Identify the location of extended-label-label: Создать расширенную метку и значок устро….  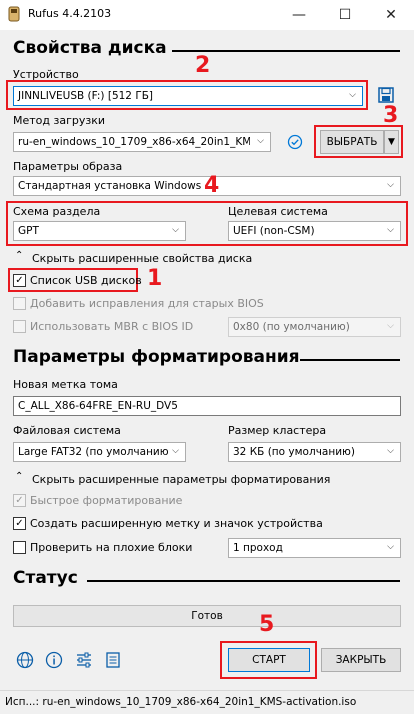
(176, 523).